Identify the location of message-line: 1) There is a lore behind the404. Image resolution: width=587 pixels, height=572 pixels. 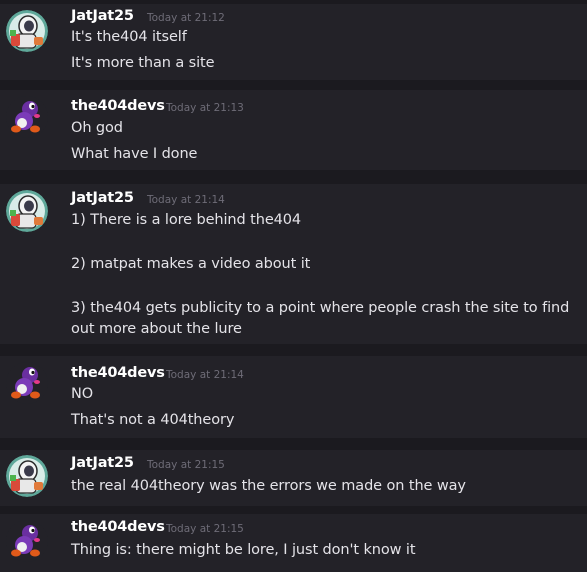
(186, 220).